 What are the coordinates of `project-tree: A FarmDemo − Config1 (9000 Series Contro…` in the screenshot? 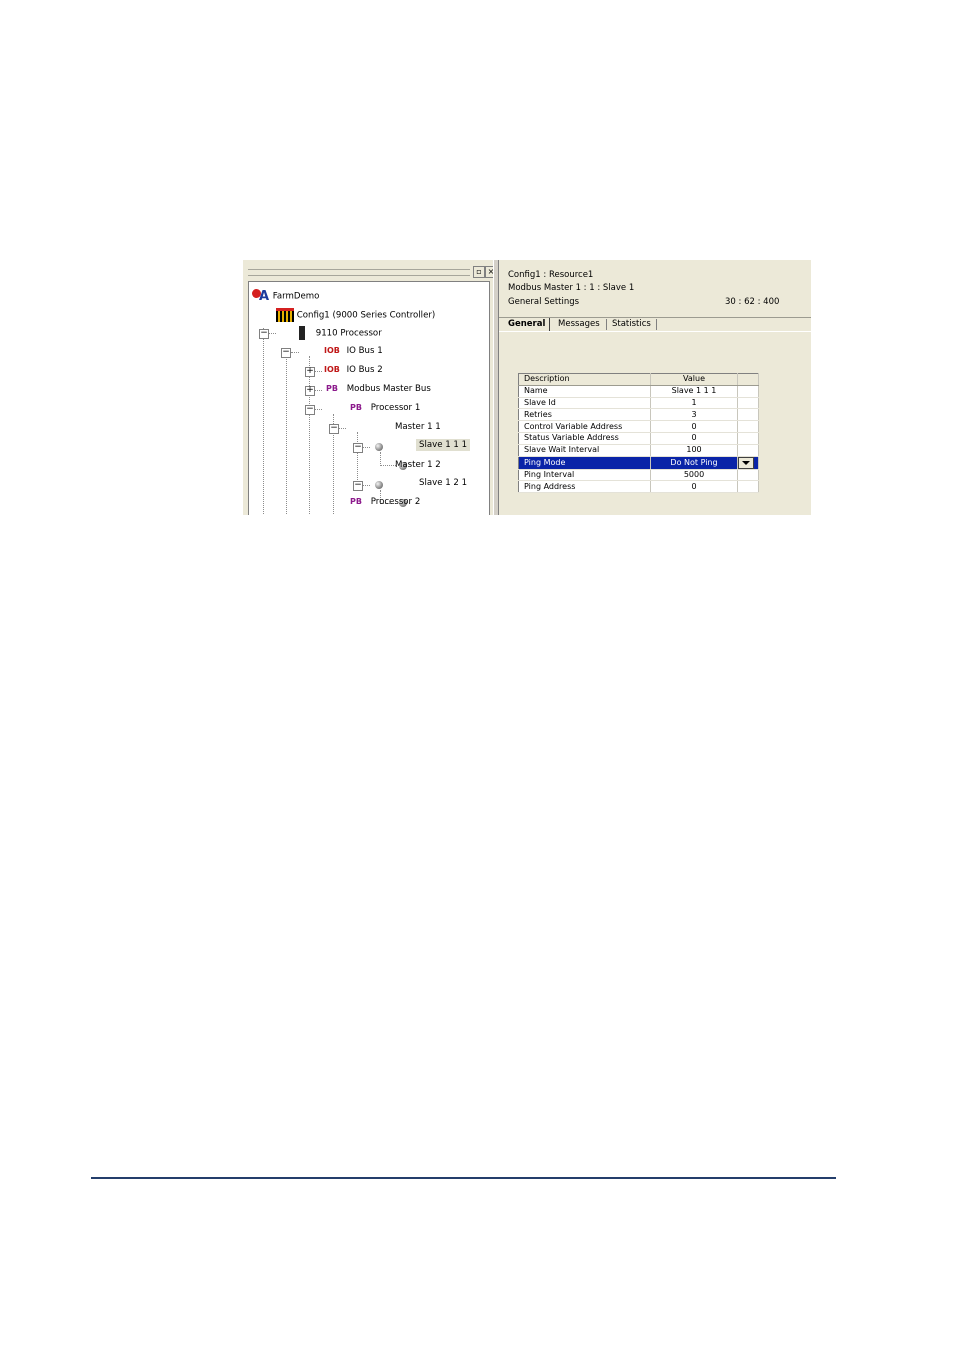 It's located at (369, 398).